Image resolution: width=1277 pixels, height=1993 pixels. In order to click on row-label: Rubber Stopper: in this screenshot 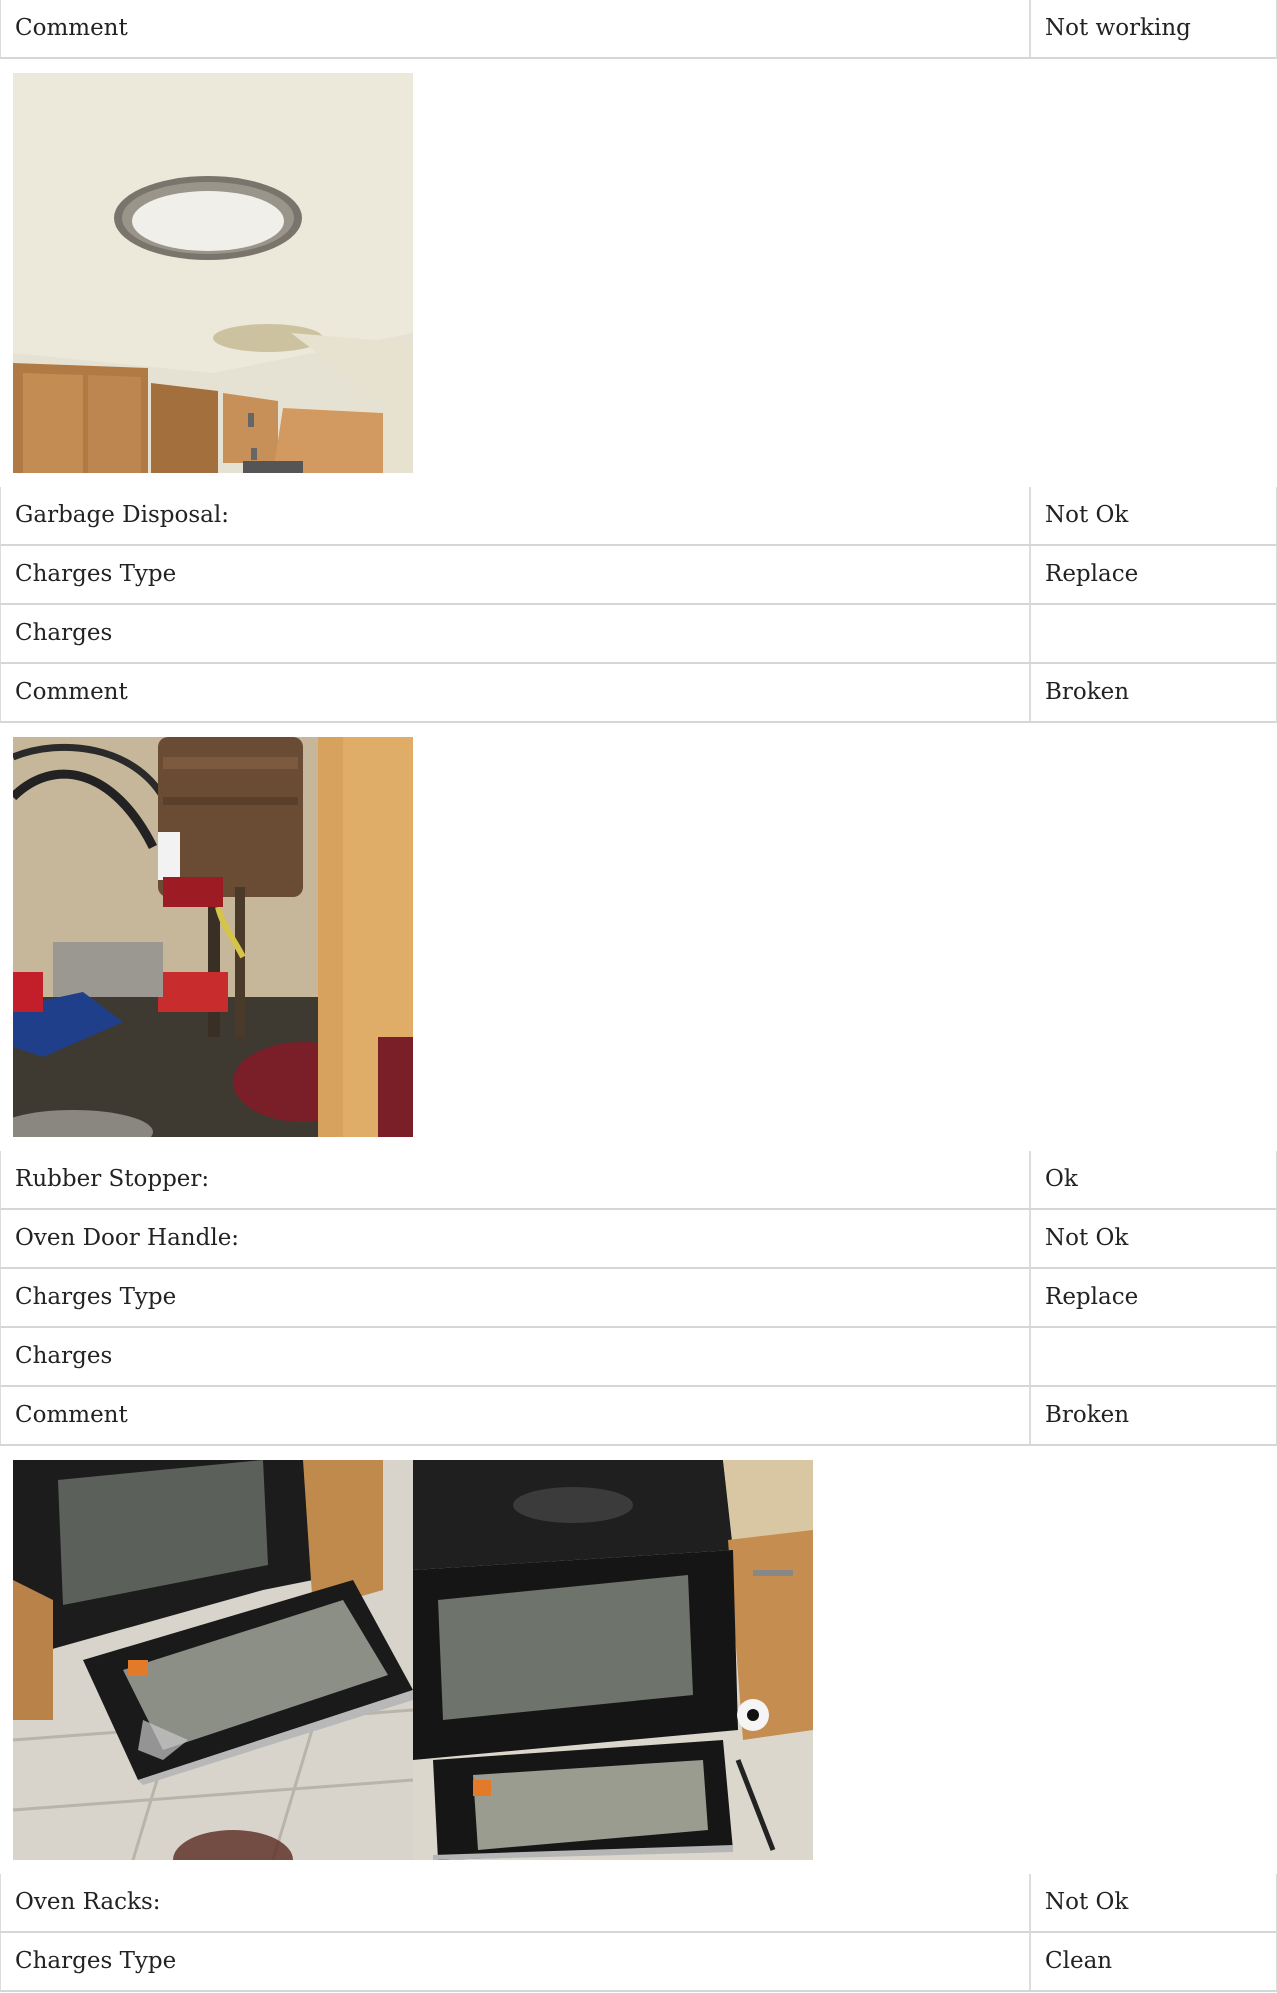, I will do `click(516, 1179)`.